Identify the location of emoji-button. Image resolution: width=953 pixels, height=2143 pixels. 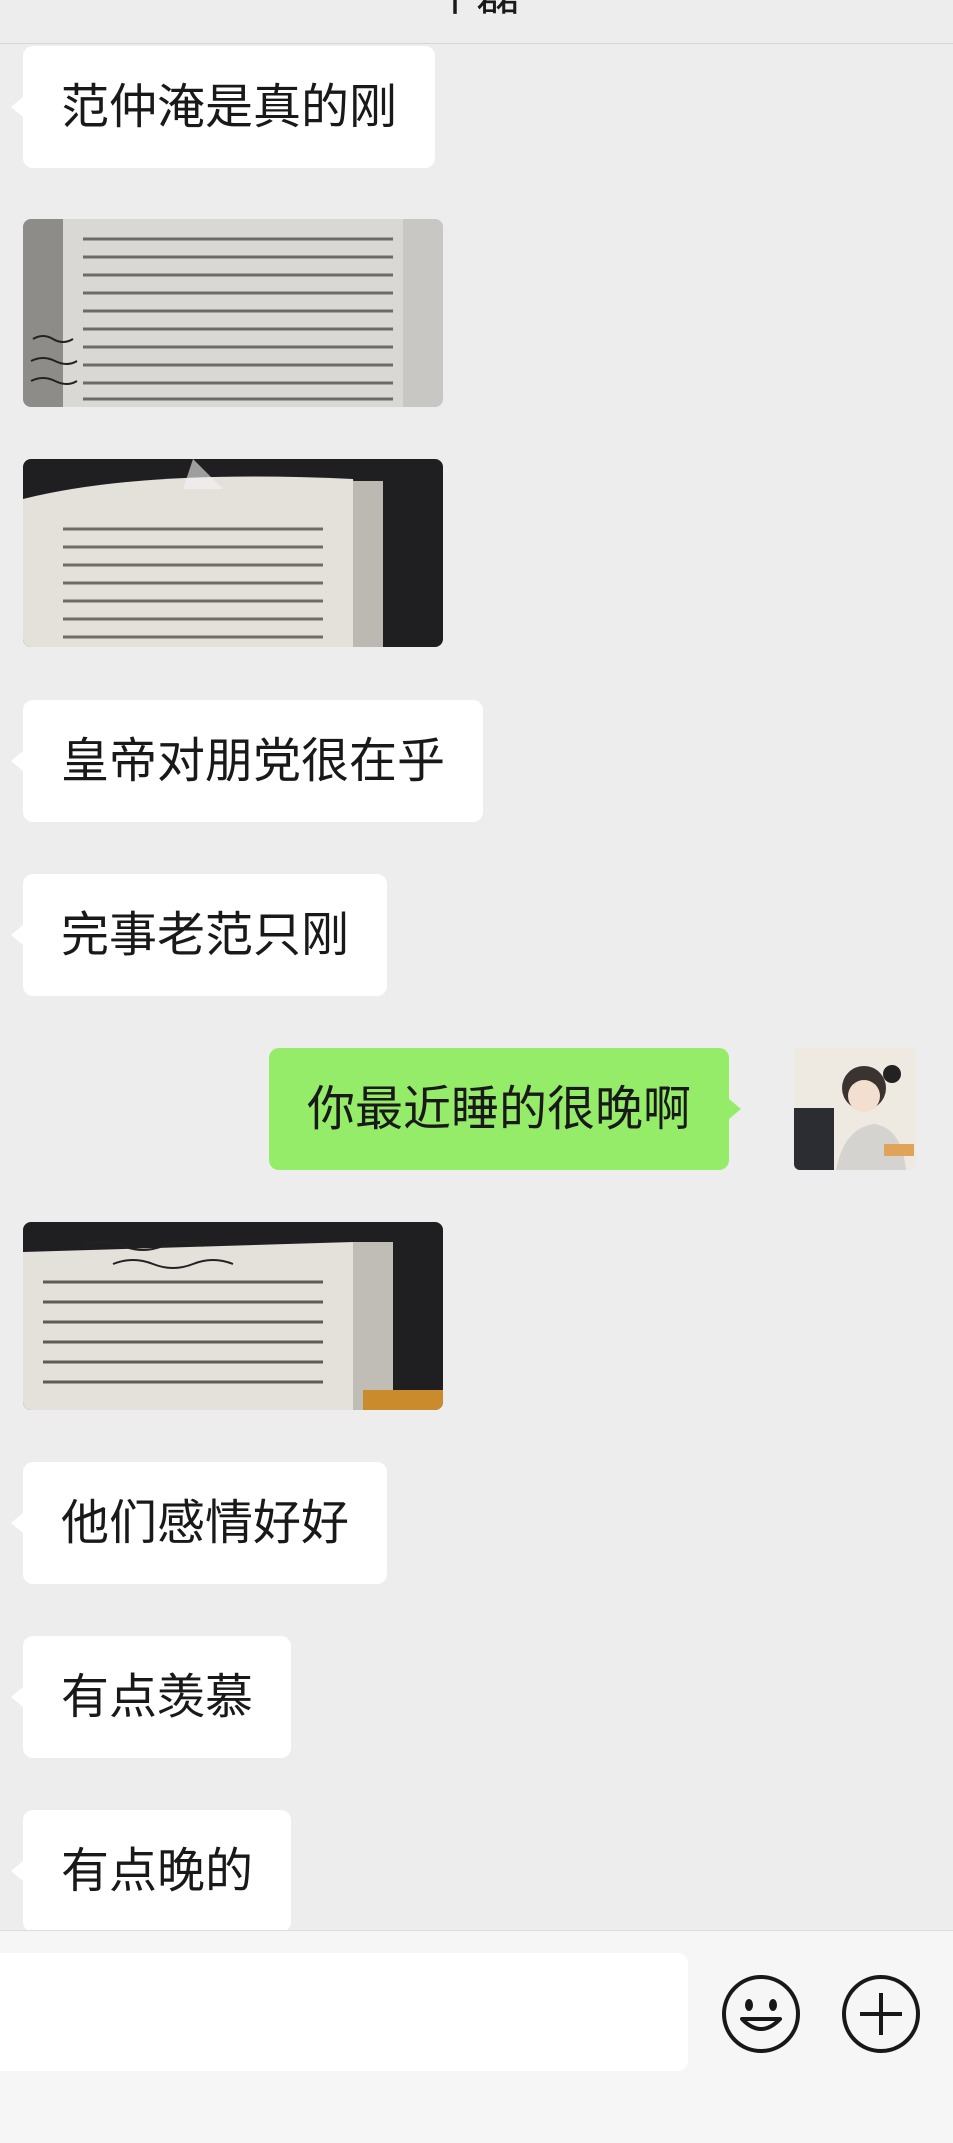
(761, 2014).